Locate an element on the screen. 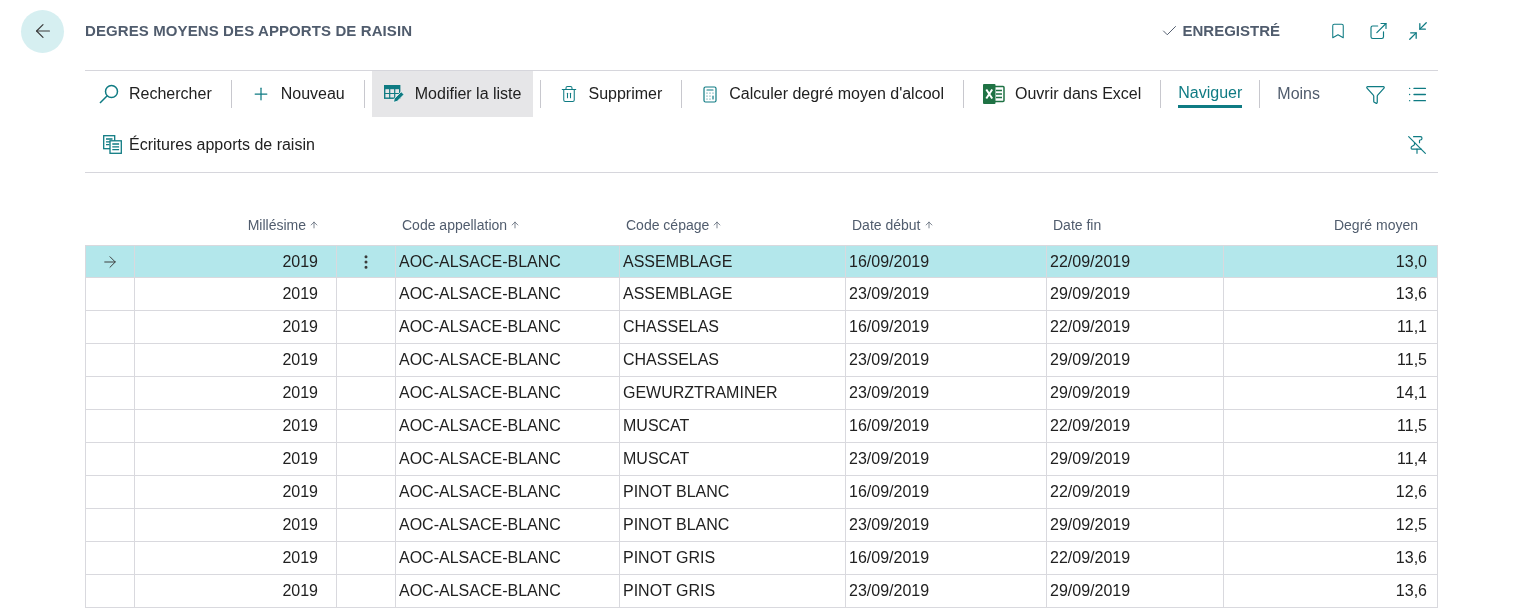 This screenshot has height=613, width=1521. toolbar-button: Calculer degré moyen d'alcool is located at coordinates (822, 94).